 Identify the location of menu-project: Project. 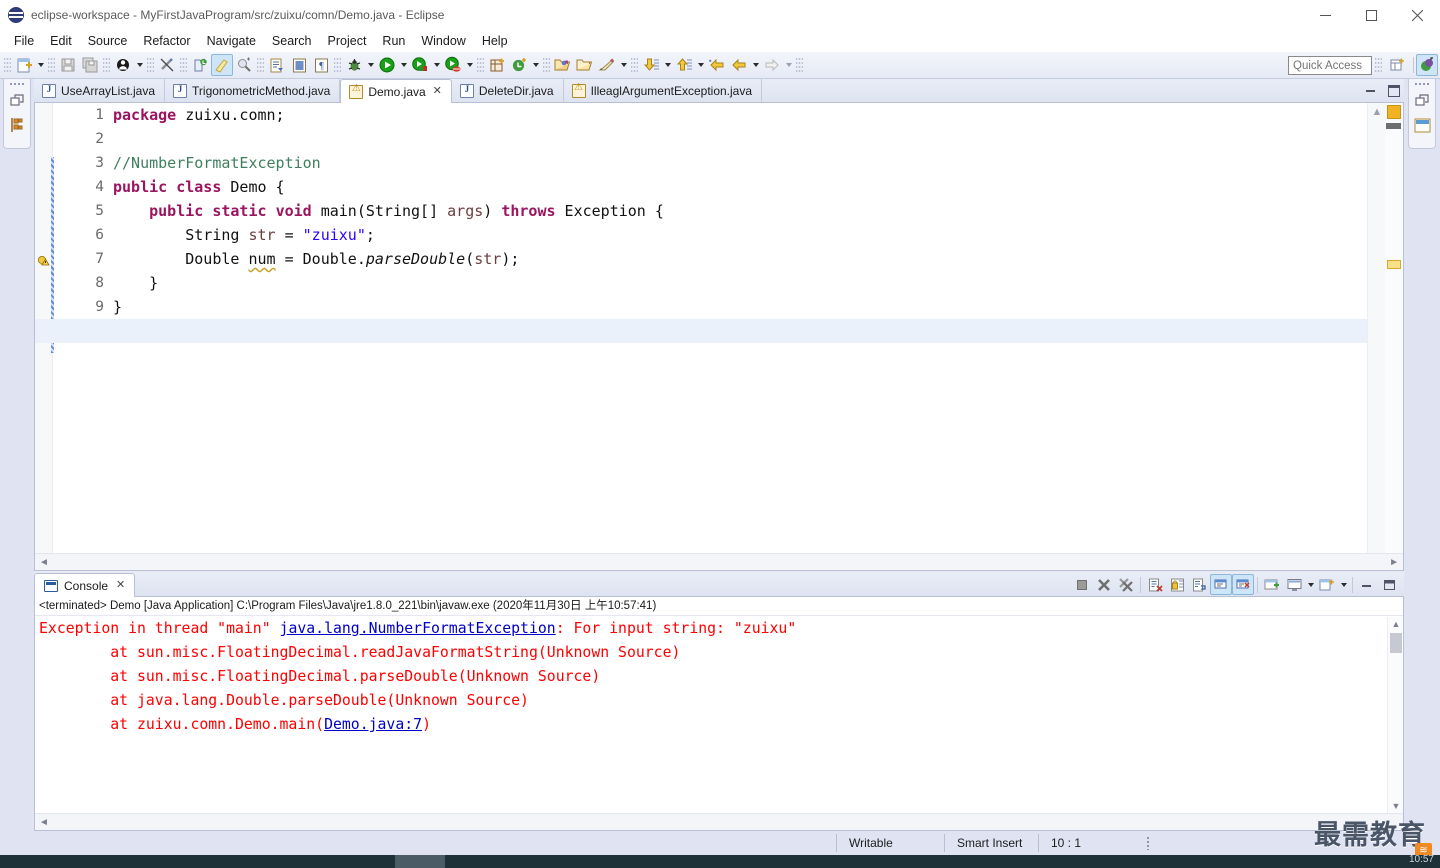
(347, 41).